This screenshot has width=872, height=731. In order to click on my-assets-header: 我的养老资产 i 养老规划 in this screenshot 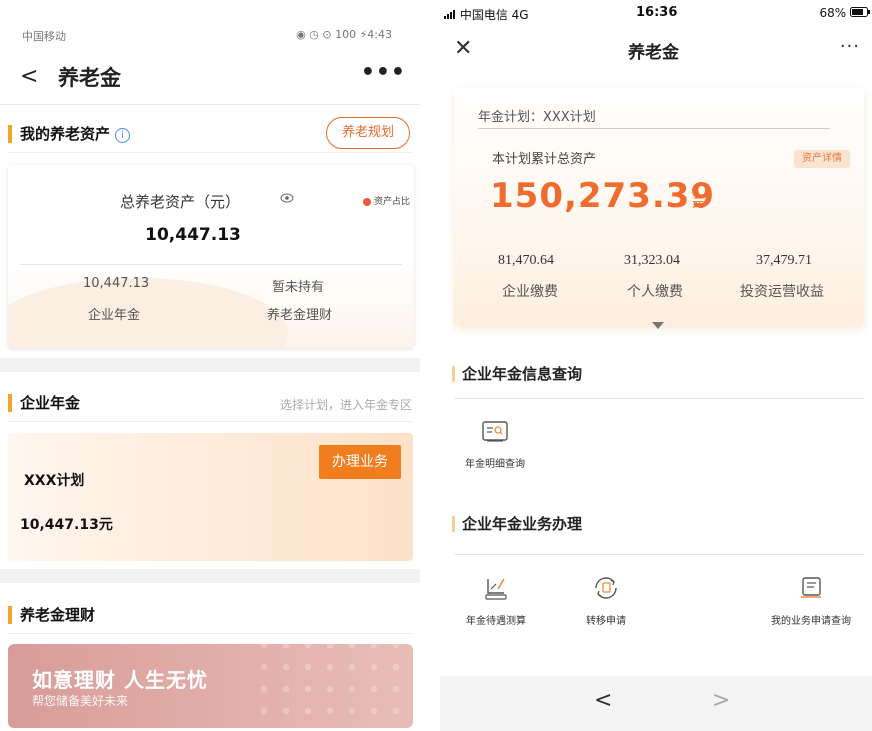, I will do `click(210, 133)`.